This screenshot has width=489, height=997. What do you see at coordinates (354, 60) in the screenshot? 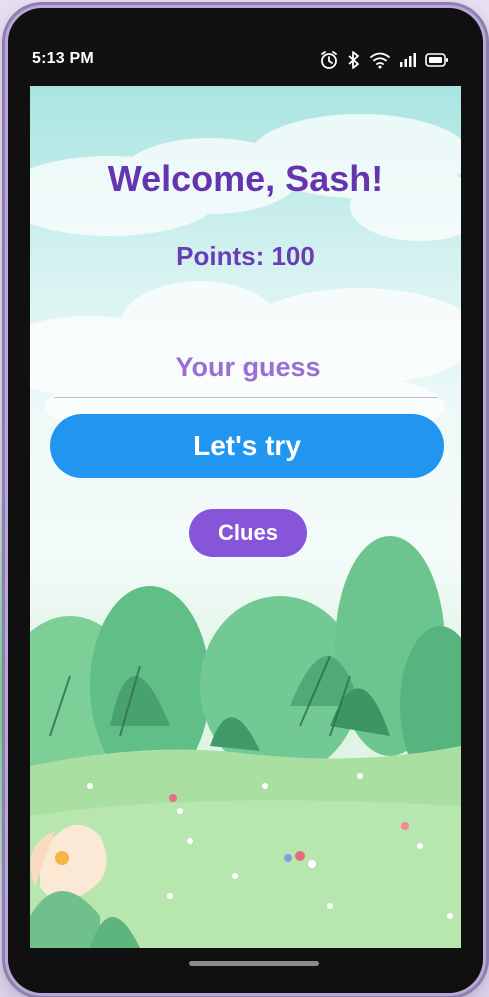
I see `bluetooth-icon` at bounding box center [354, 60].